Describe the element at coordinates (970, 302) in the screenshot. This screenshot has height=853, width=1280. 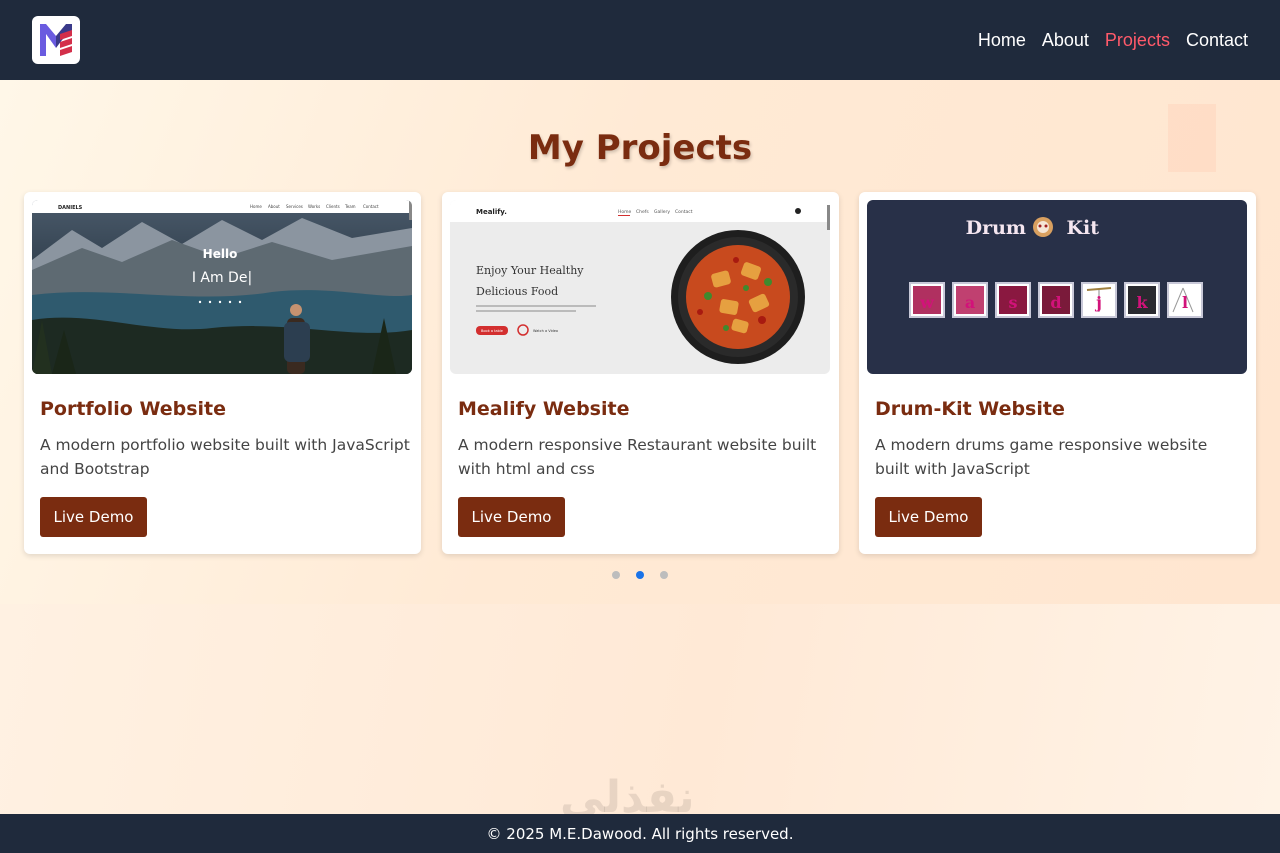
I see `svg-text: a` at that location.